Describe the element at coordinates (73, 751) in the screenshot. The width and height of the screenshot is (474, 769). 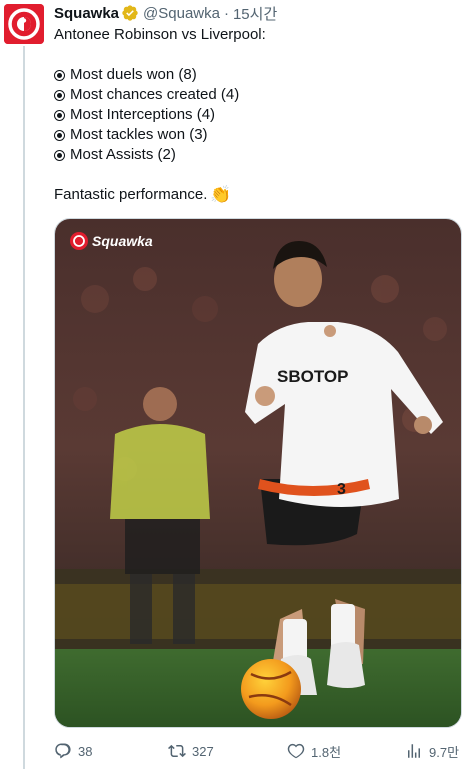
I see `reply-button: 38` at that location.